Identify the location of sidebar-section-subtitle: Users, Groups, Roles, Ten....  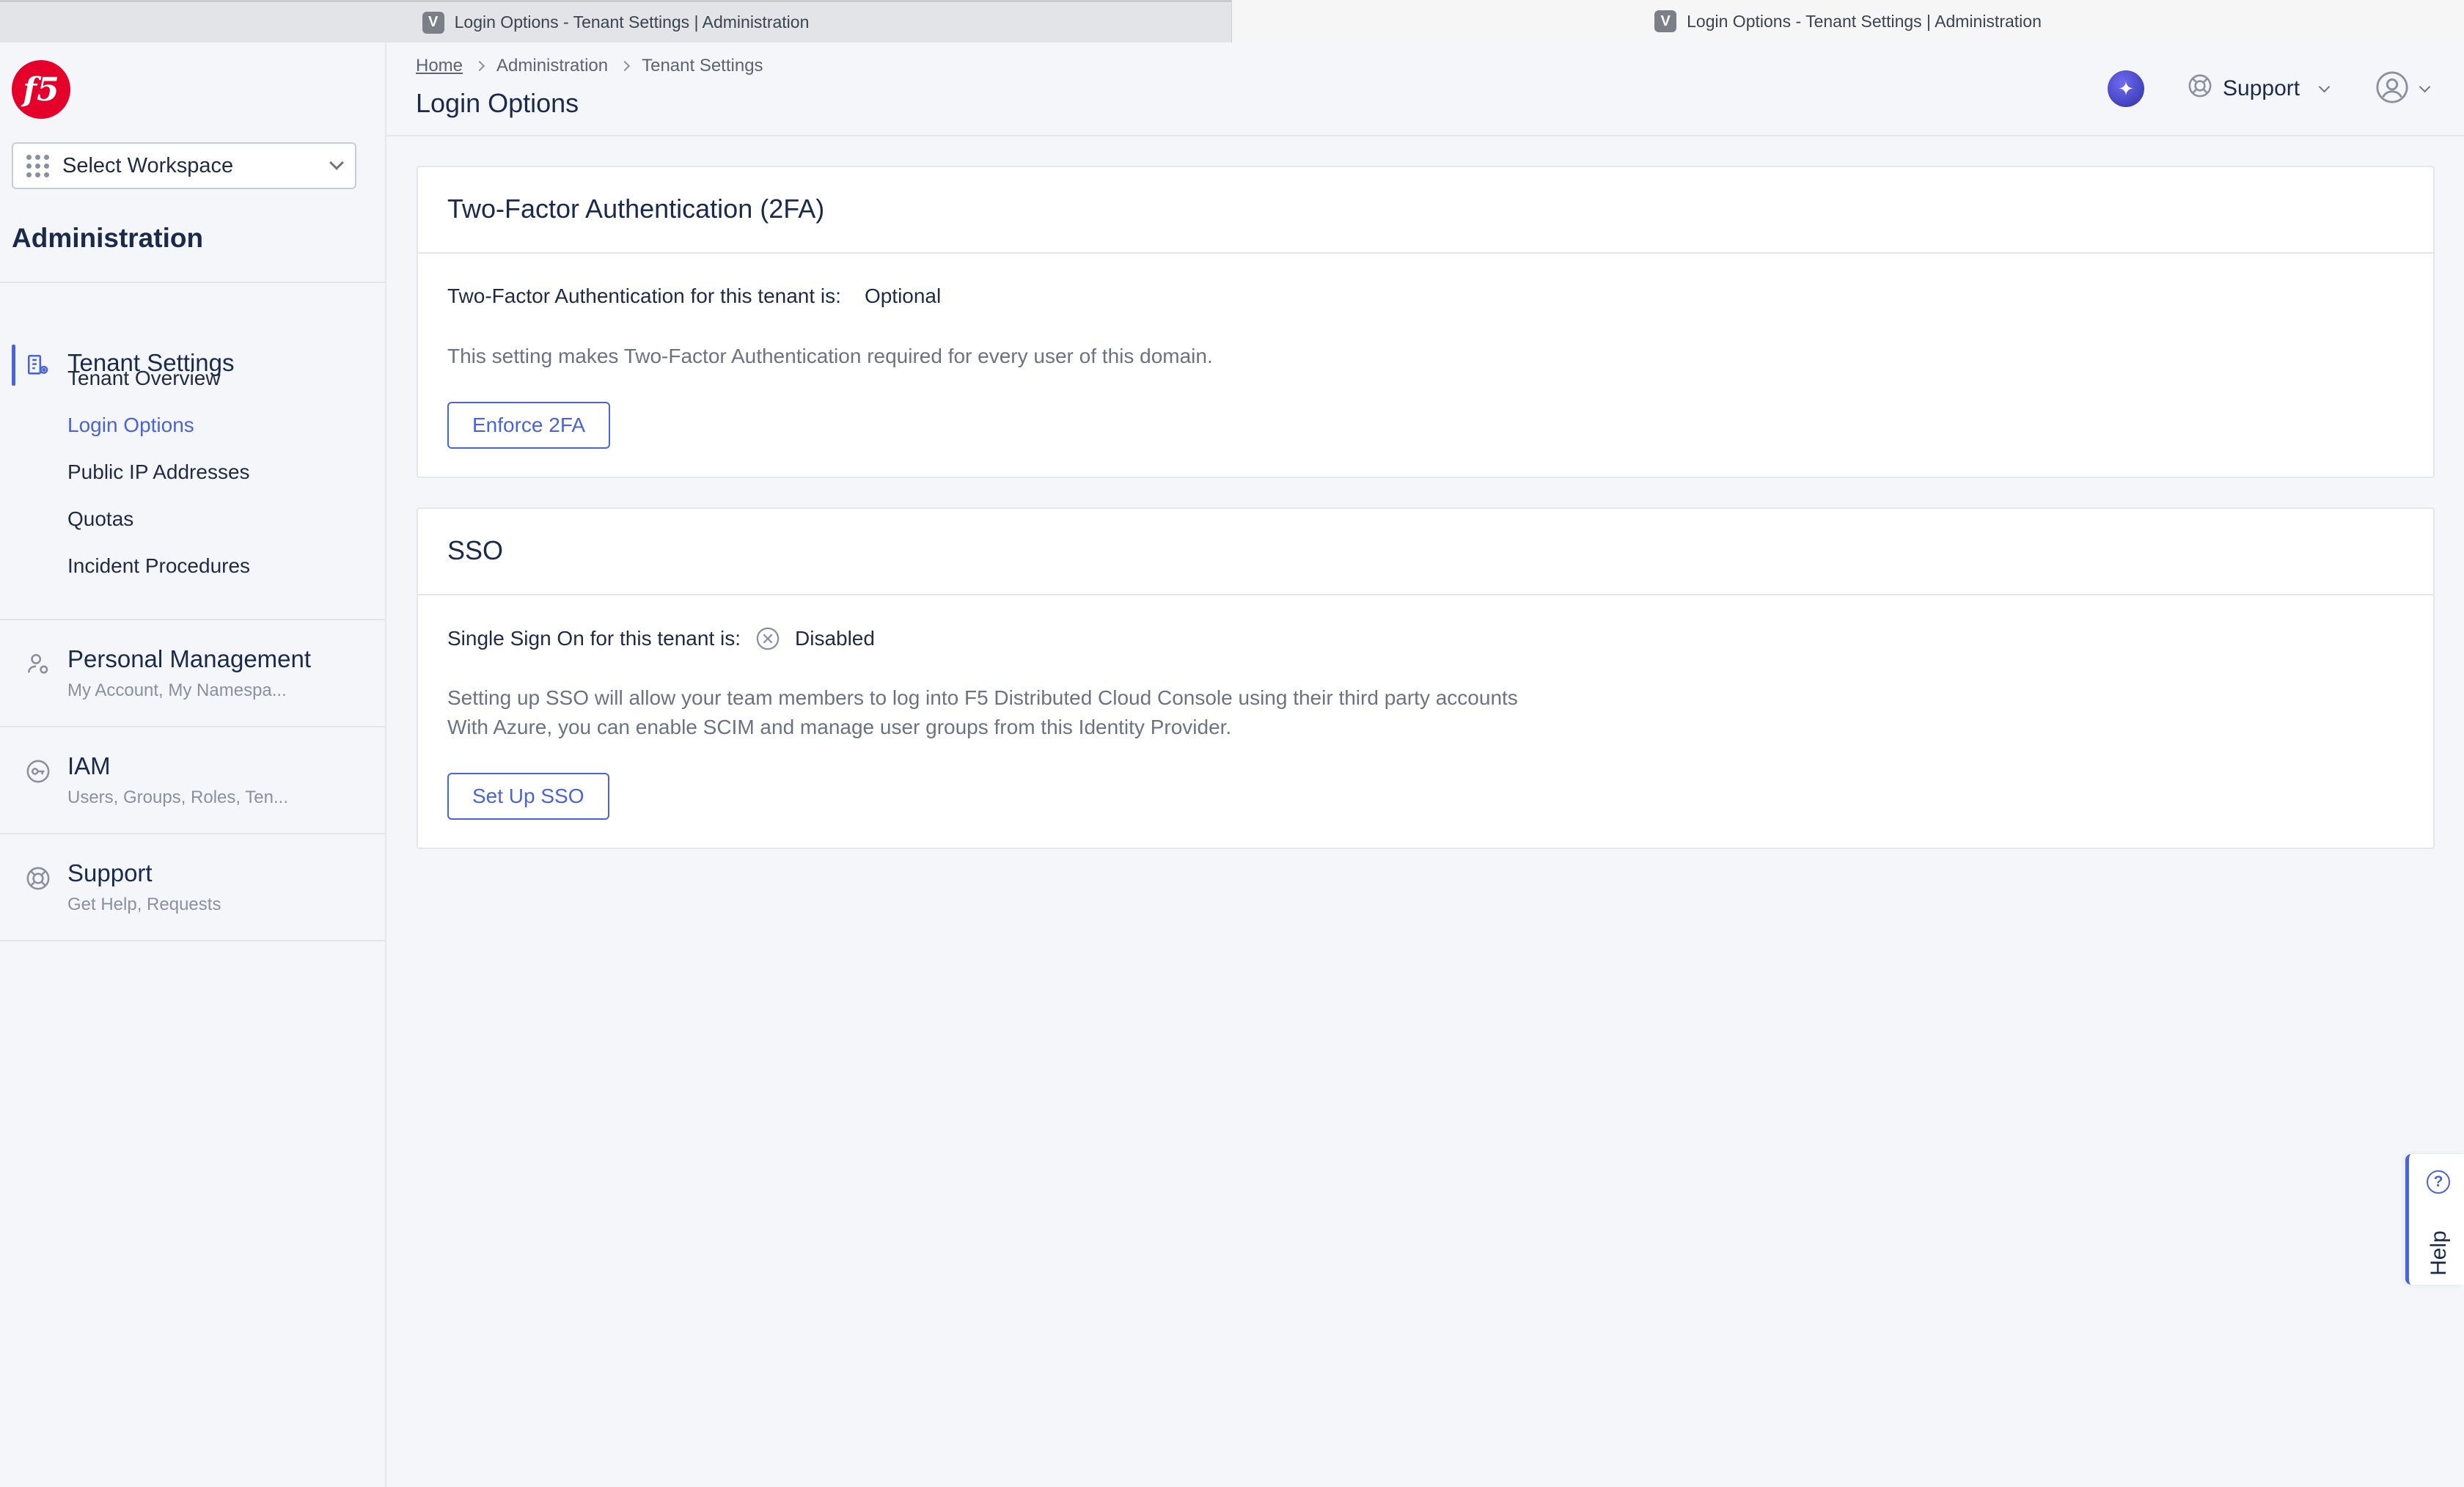
(178, 797).